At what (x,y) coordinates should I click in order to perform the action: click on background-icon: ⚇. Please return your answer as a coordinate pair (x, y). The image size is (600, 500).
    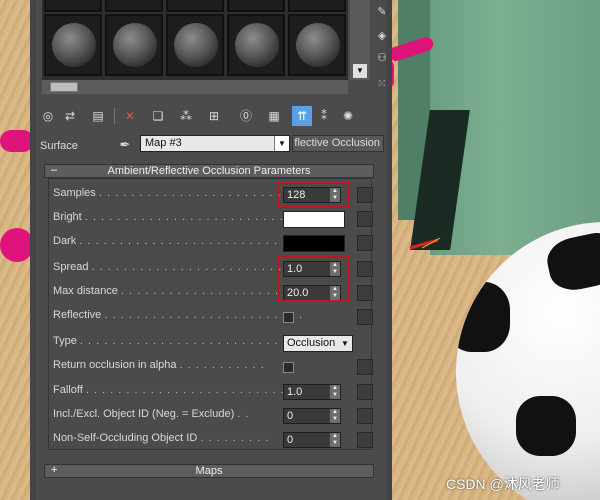
    Looking at the image, I should click on (382, 58).